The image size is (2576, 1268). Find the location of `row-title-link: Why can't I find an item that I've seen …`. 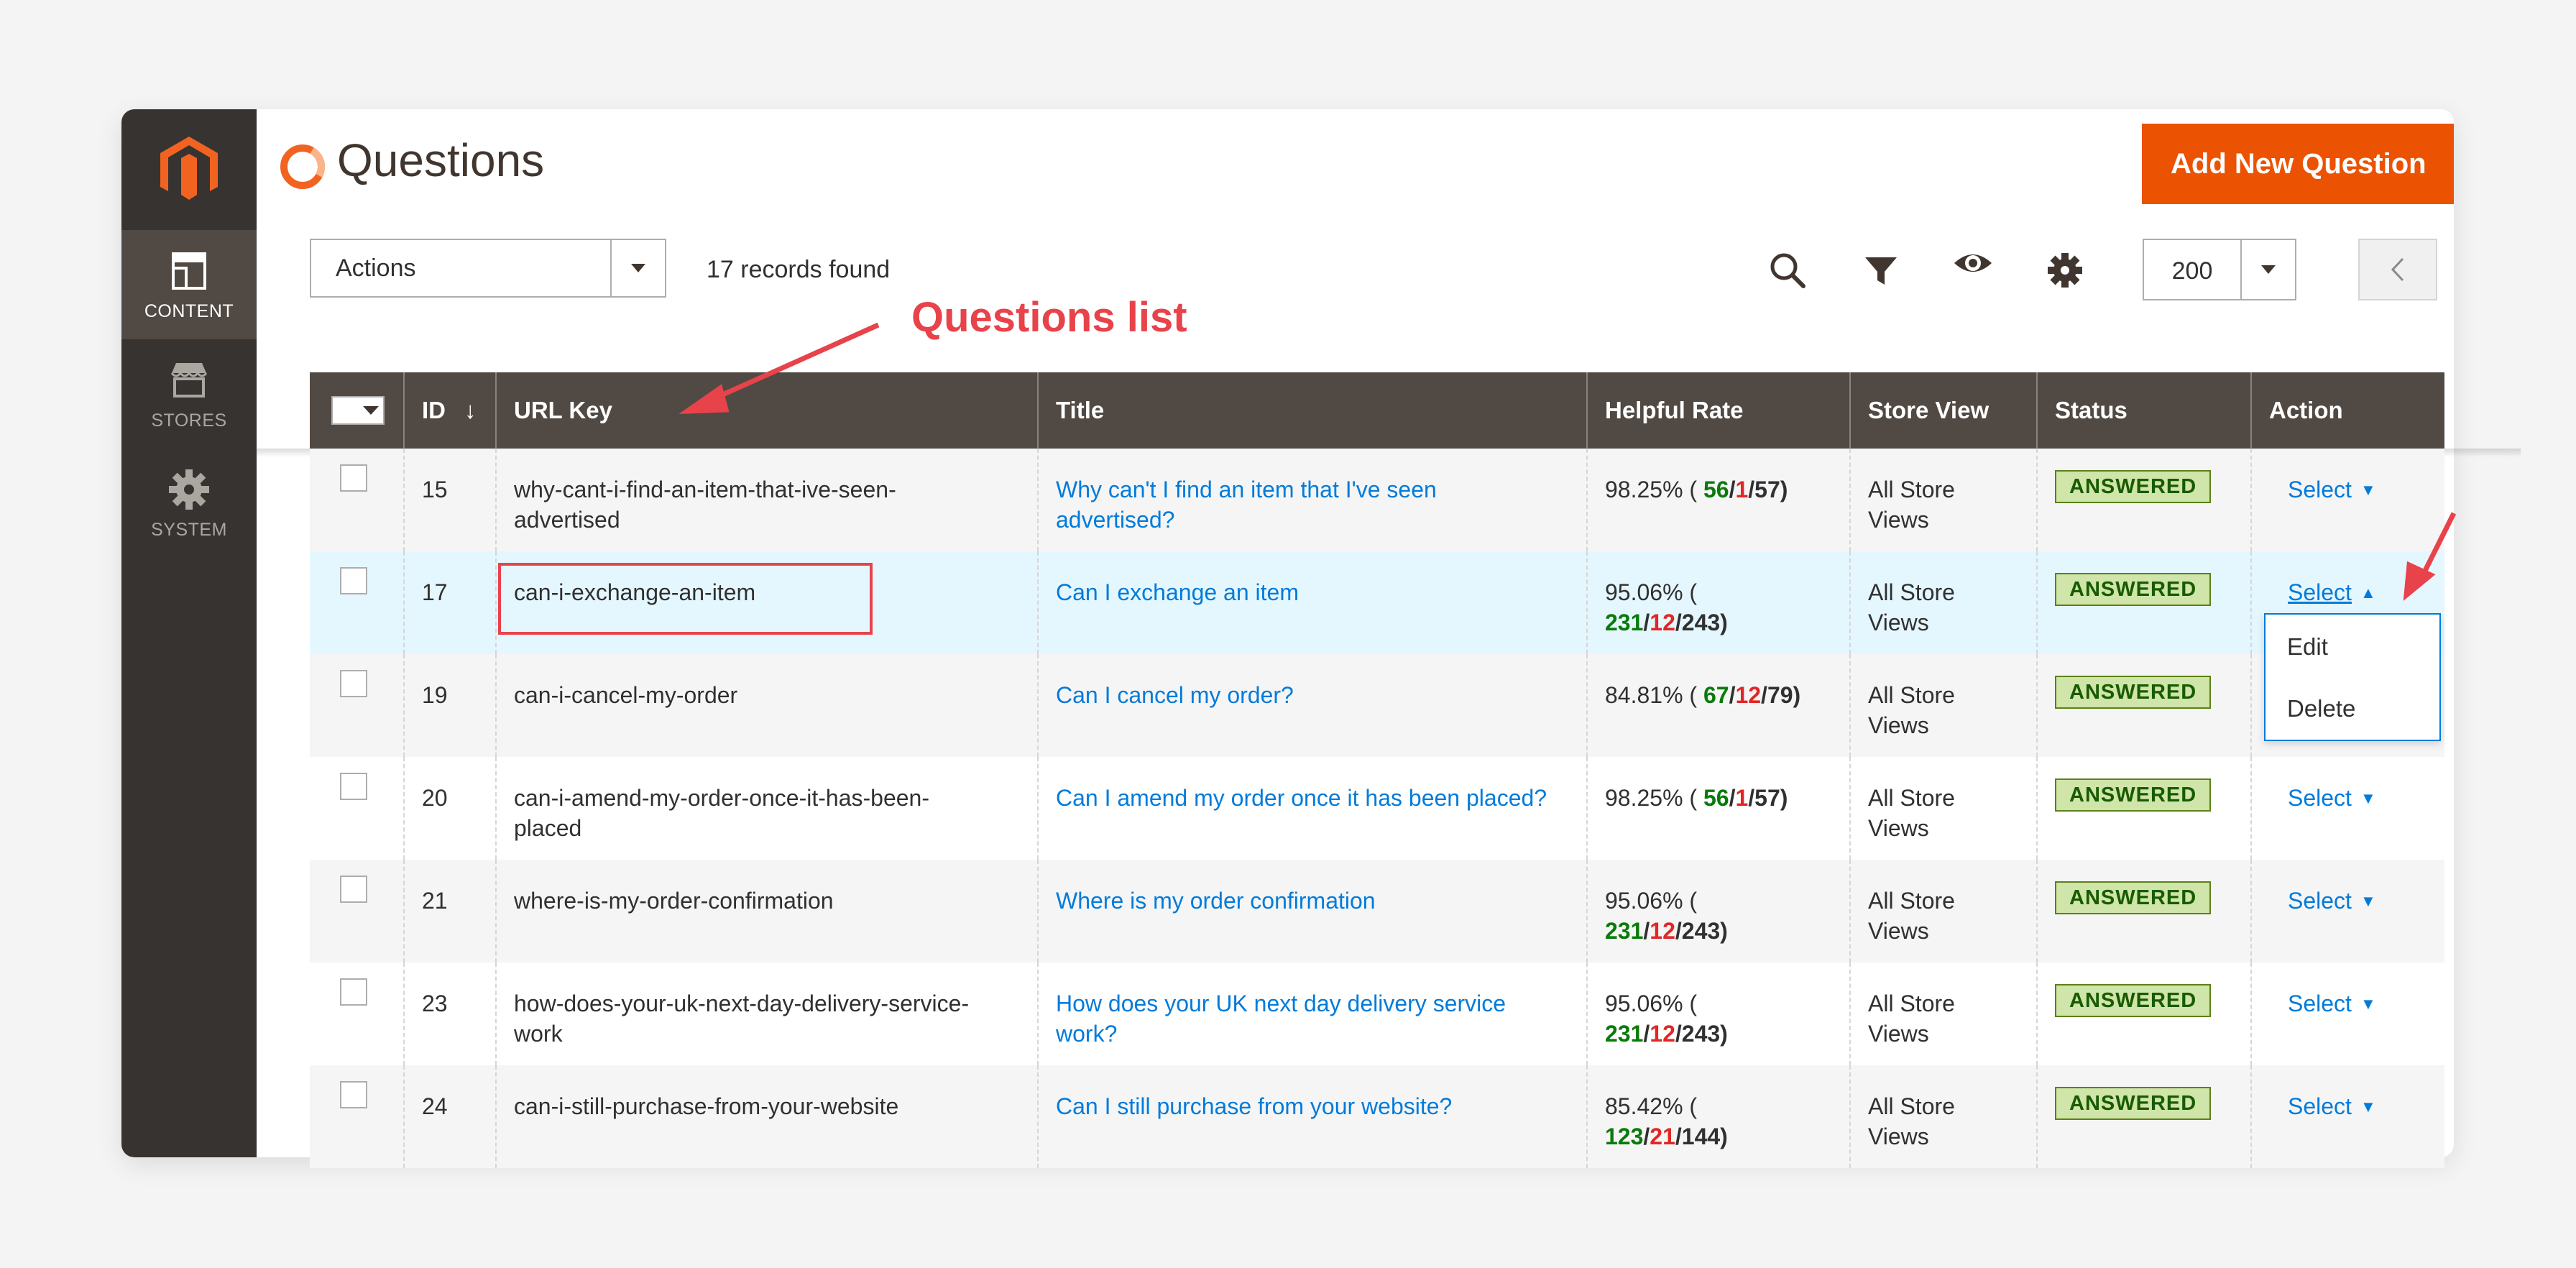

row-title-link: Why can't I find an item that I've seen … is located at coordinates (1246, 505).